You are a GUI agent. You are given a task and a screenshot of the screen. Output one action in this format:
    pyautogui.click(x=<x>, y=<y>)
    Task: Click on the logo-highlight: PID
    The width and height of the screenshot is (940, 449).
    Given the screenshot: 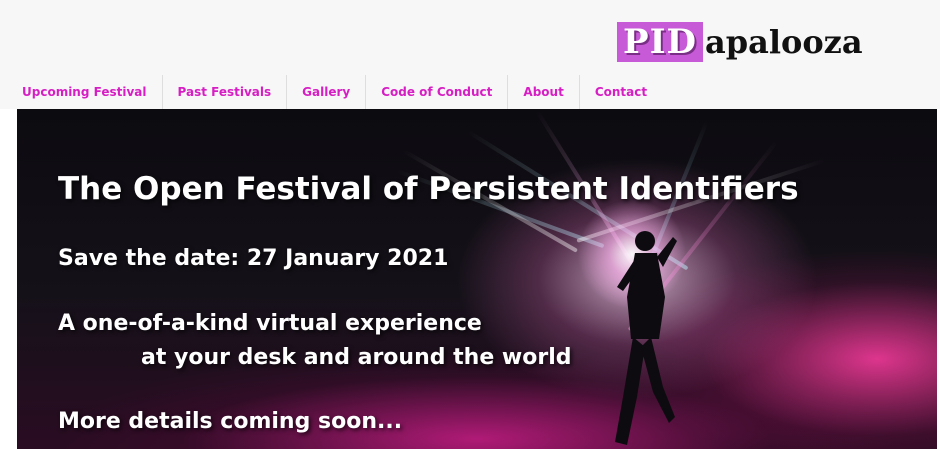 What is the action you would take?
    pyautogui.click(x=660, y=42)
    